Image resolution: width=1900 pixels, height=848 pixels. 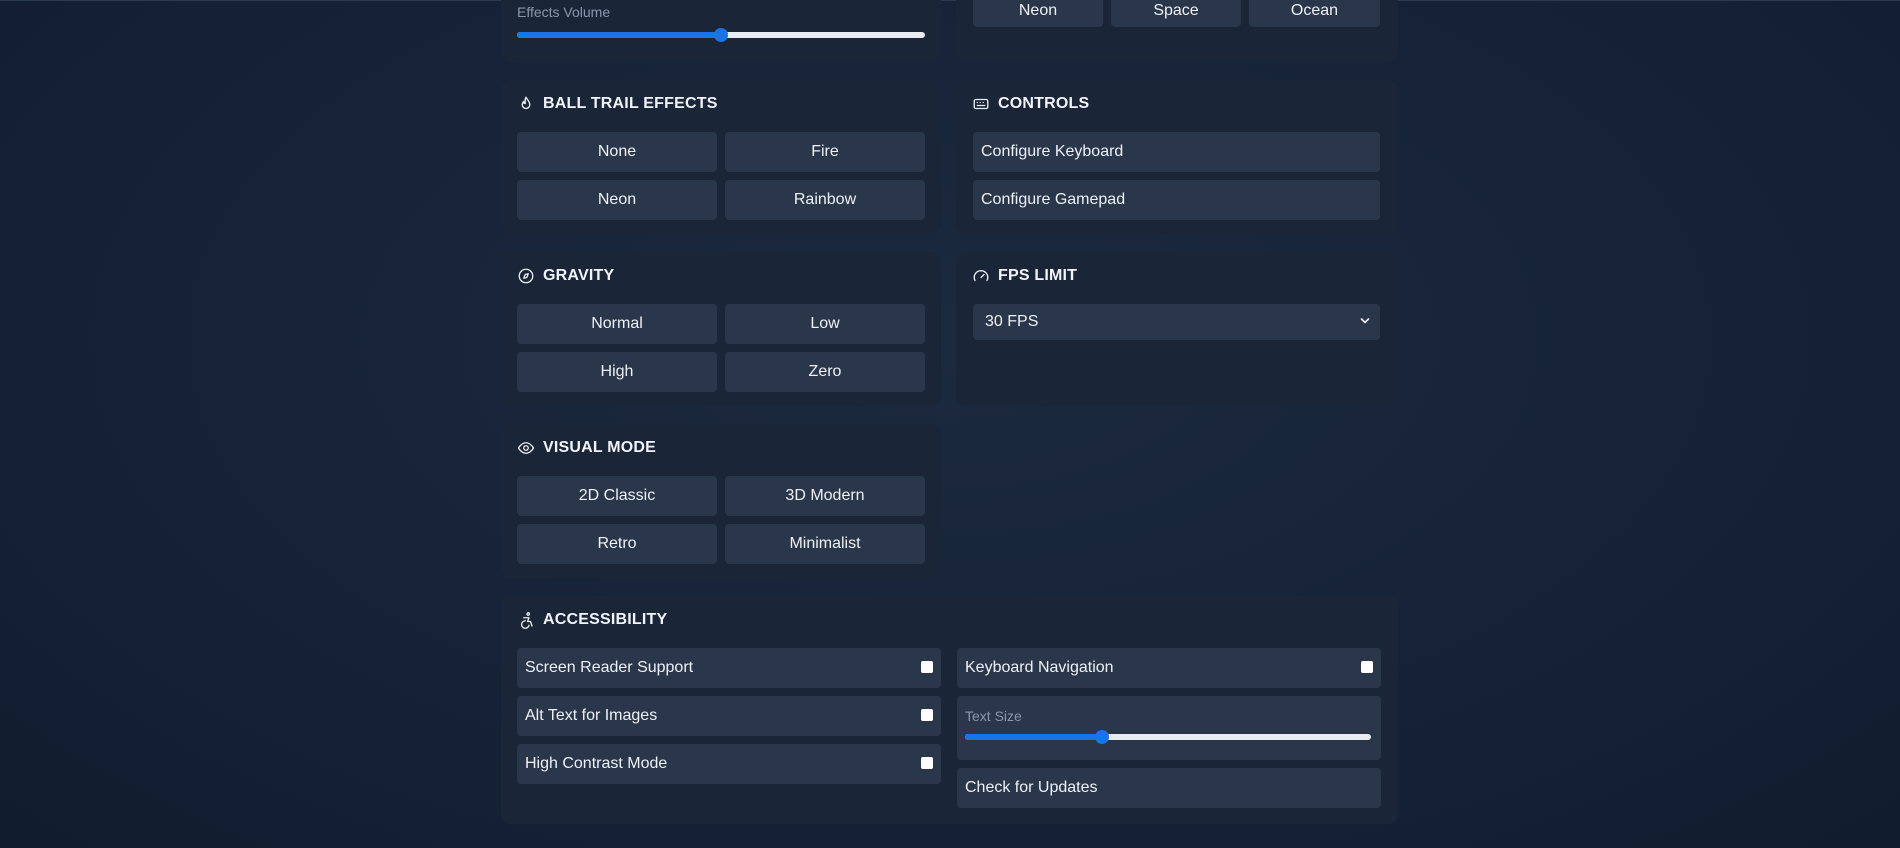 What do you see at coordinates (729, 764) in the screenshot?
I see `high-contrast-row: High Contrast Mode` at bounding box center [729, 764].